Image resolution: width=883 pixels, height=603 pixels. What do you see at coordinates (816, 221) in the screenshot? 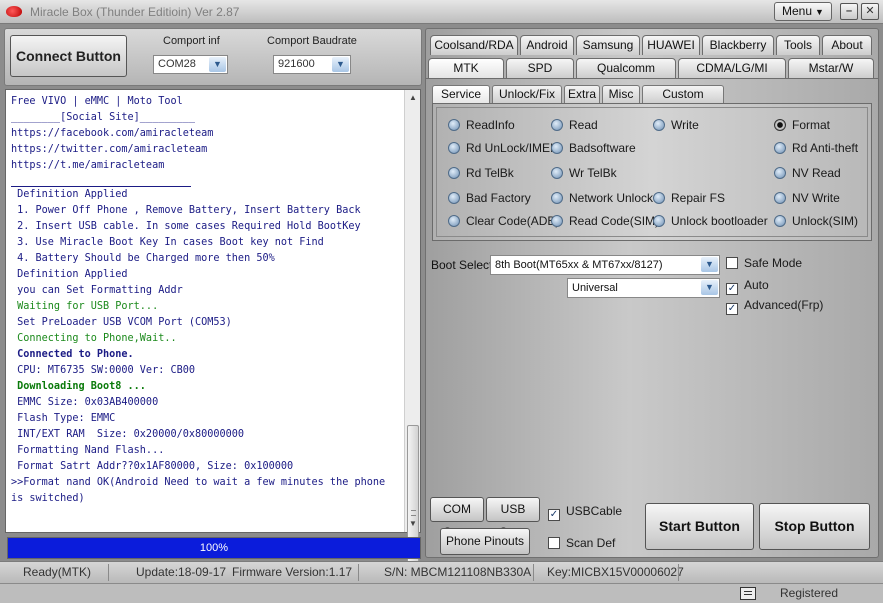
I see `radio-unlock-sim: Unlock(SIM)` at bounding box center [816, 221].